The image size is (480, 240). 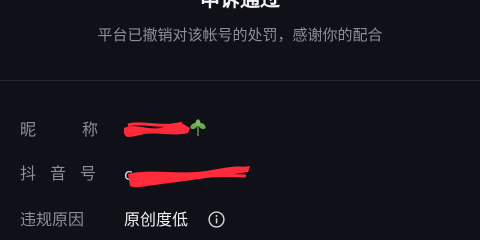 What do you see at coordinates (240, 220) in the screenshot?
I see `violation-row: 违规原因 原创度低` at bounding box center [240, 220].